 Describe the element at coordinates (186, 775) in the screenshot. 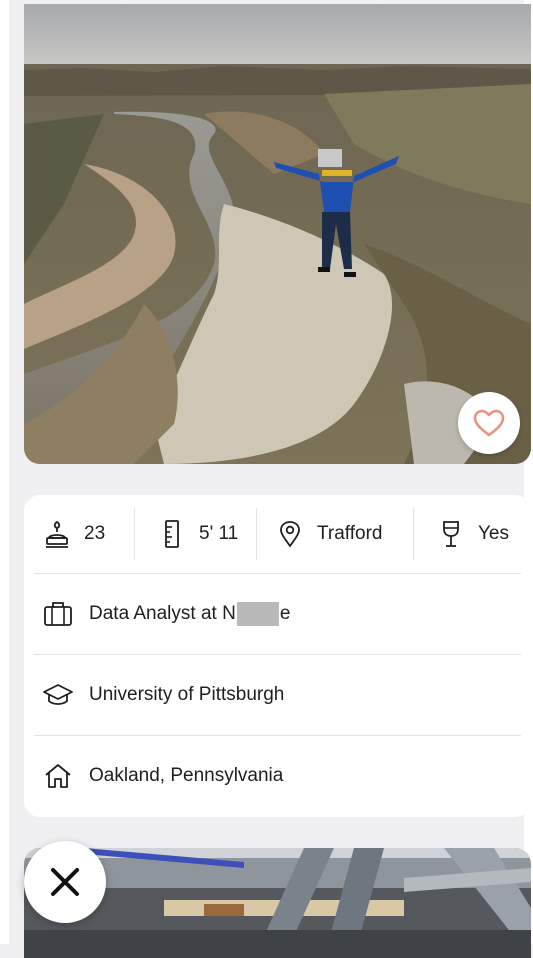

I see `hometown-text: Oakland, Pennsylvania` at that location.